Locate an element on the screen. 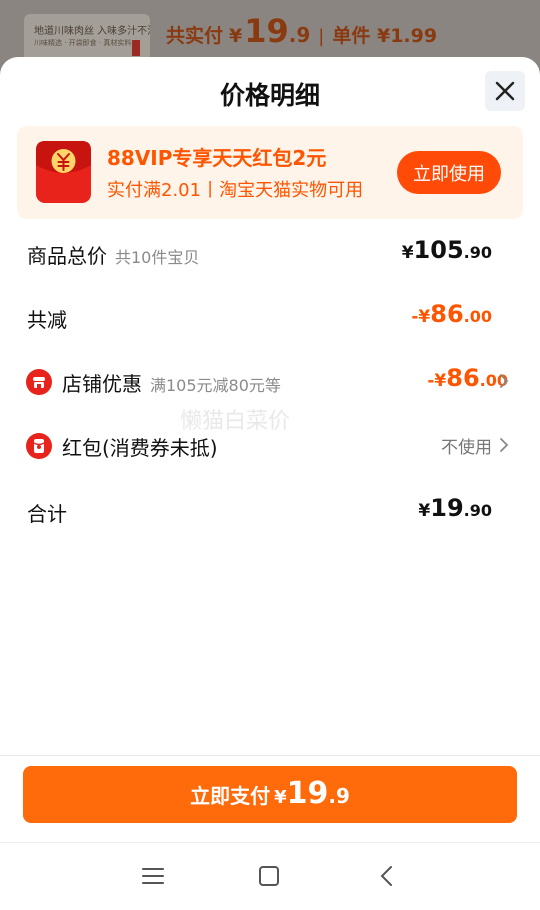 Image resolution: width=540 pixels, height=910 pixels. home-icon is located at coordinates (269, 876).